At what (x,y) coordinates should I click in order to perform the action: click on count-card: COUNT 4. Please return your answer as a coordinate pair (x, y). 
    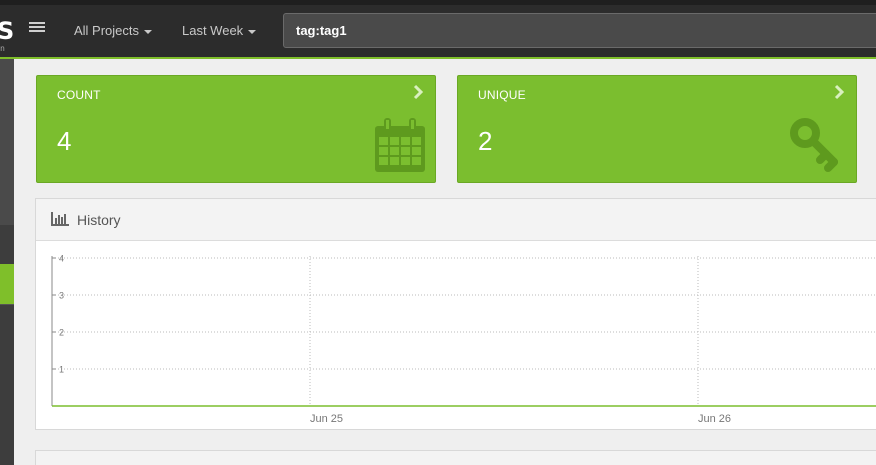
    Looking at the image, I should click on (236, 129).